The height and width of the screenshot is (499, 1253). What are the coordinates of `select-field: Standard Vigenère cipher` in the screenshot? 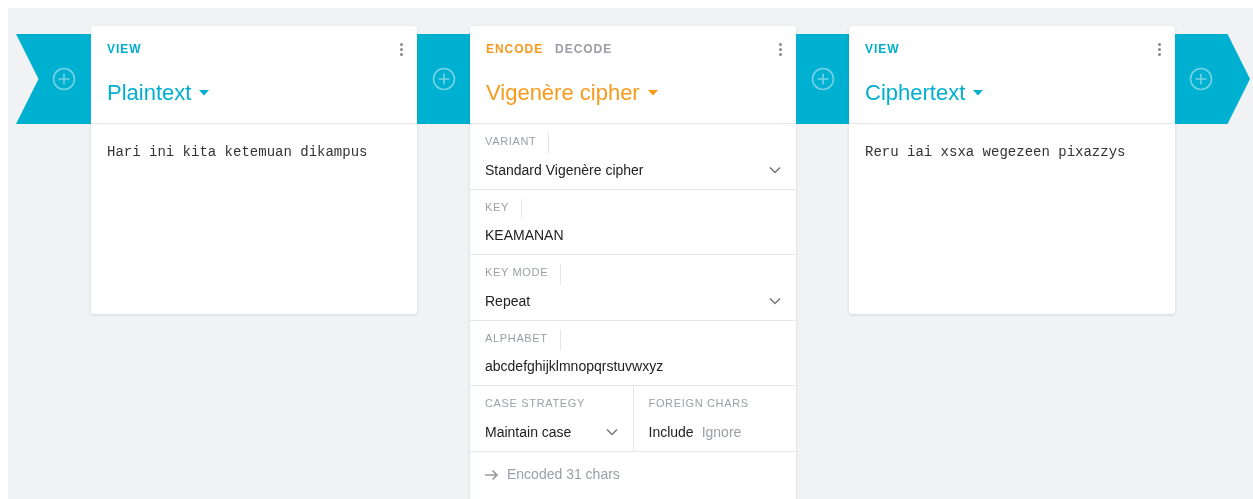 It's located at (633, 170).